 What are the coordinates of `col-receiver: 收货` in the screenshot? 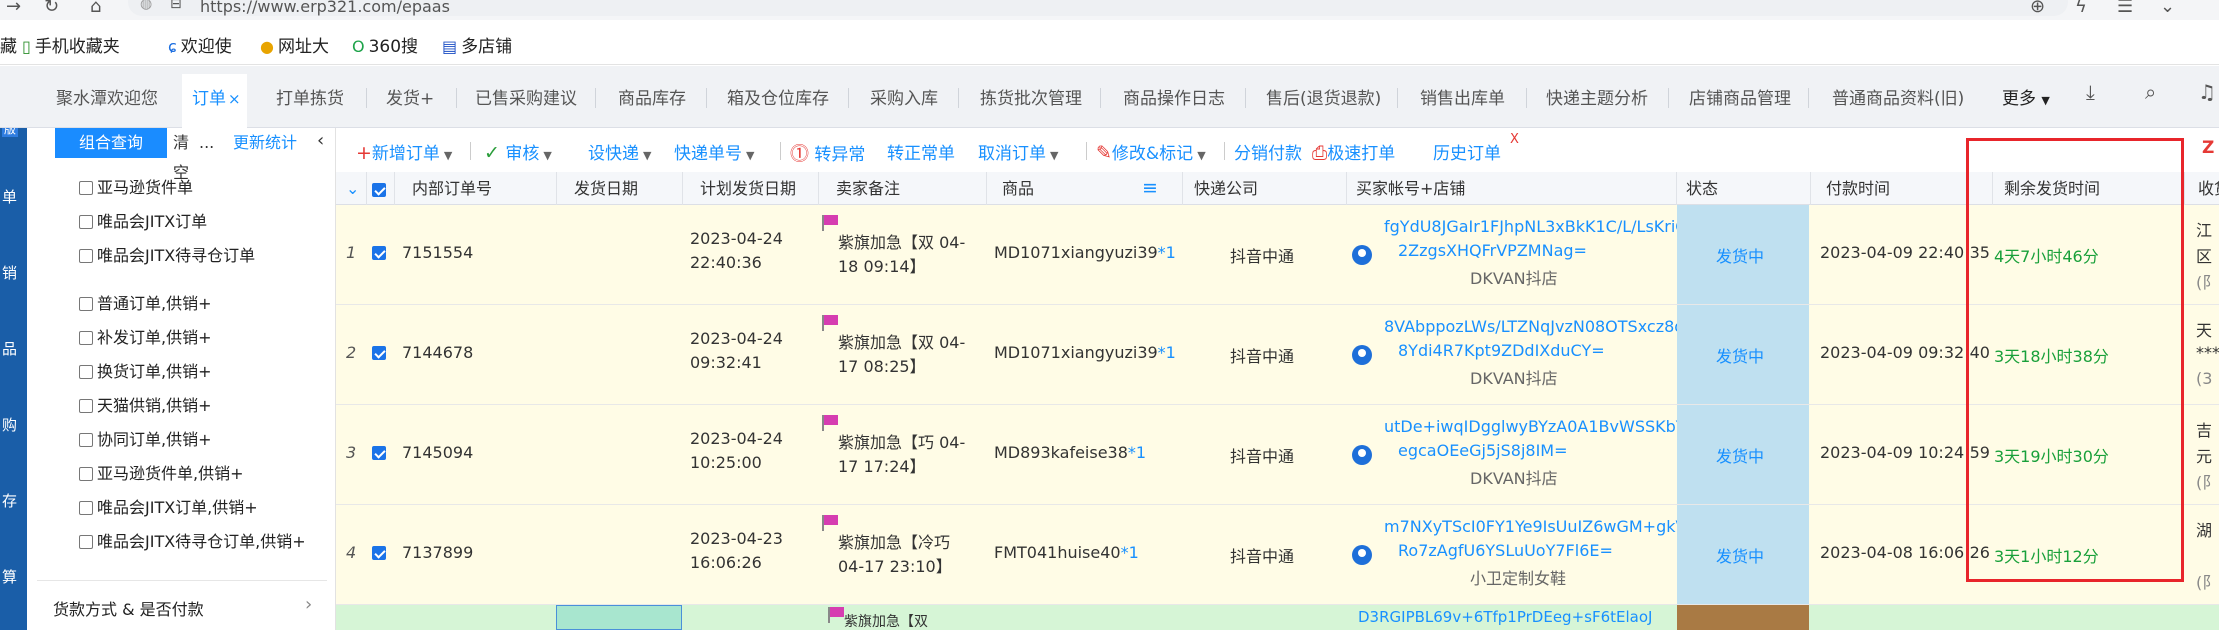 It's located at (2205, 188).